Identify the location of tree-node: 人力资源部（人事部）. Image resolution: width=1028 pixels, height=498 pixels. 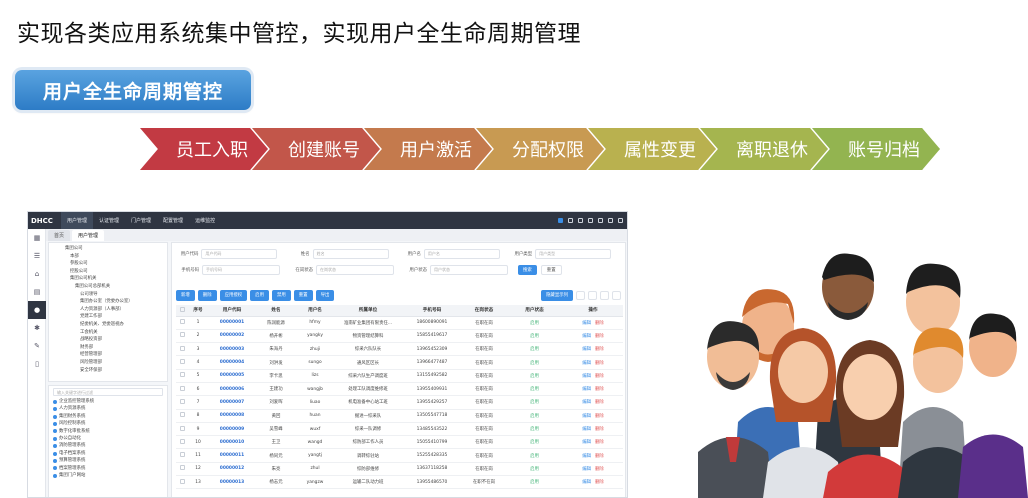
(108, 310).